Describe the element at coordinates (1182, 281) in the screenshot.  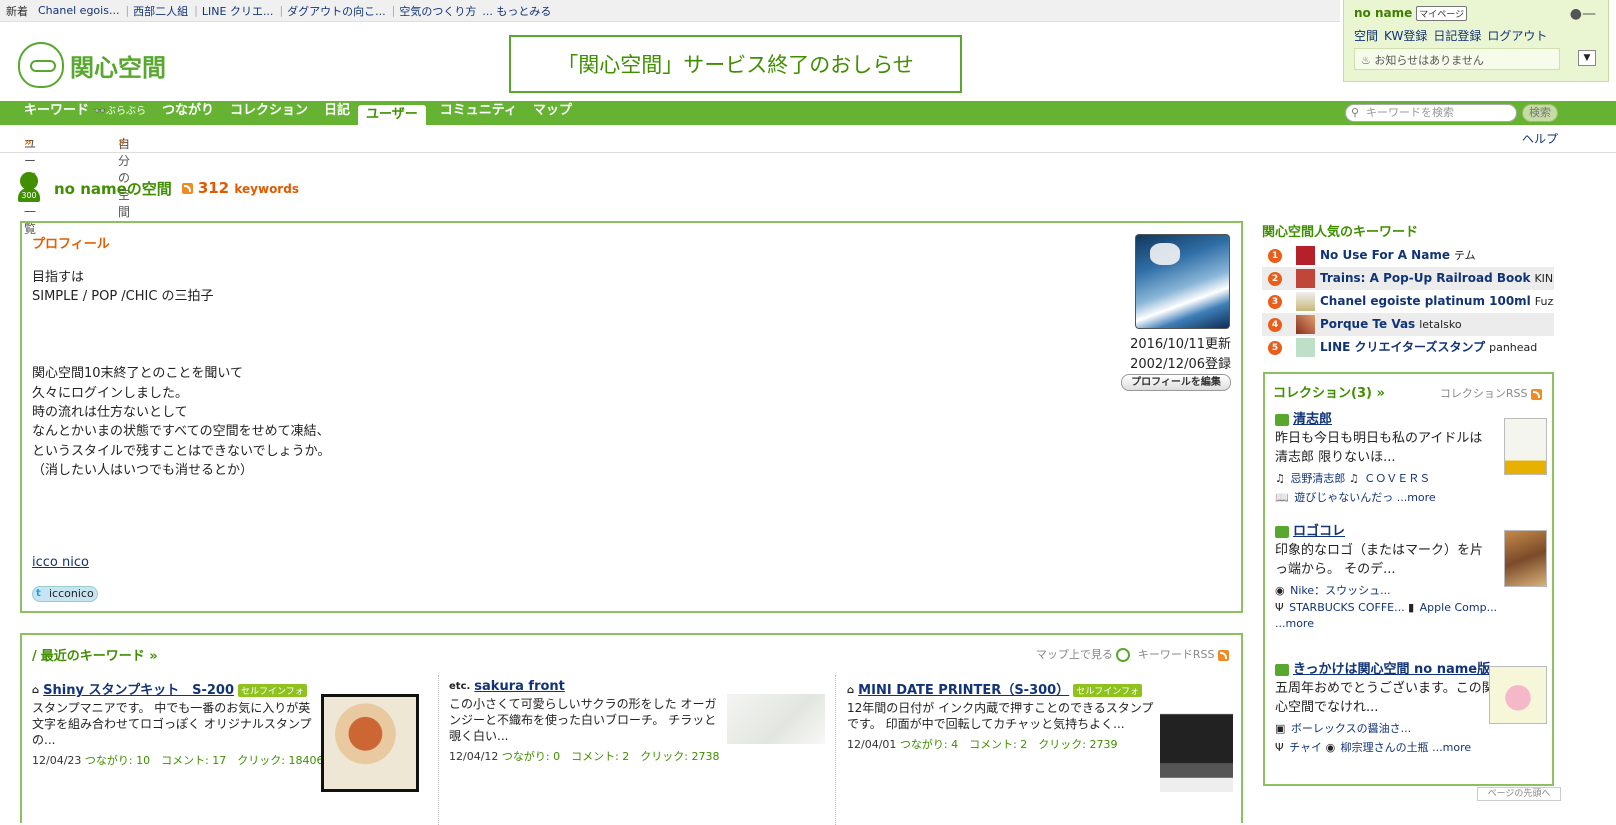
I see `profile-photo` at that location.